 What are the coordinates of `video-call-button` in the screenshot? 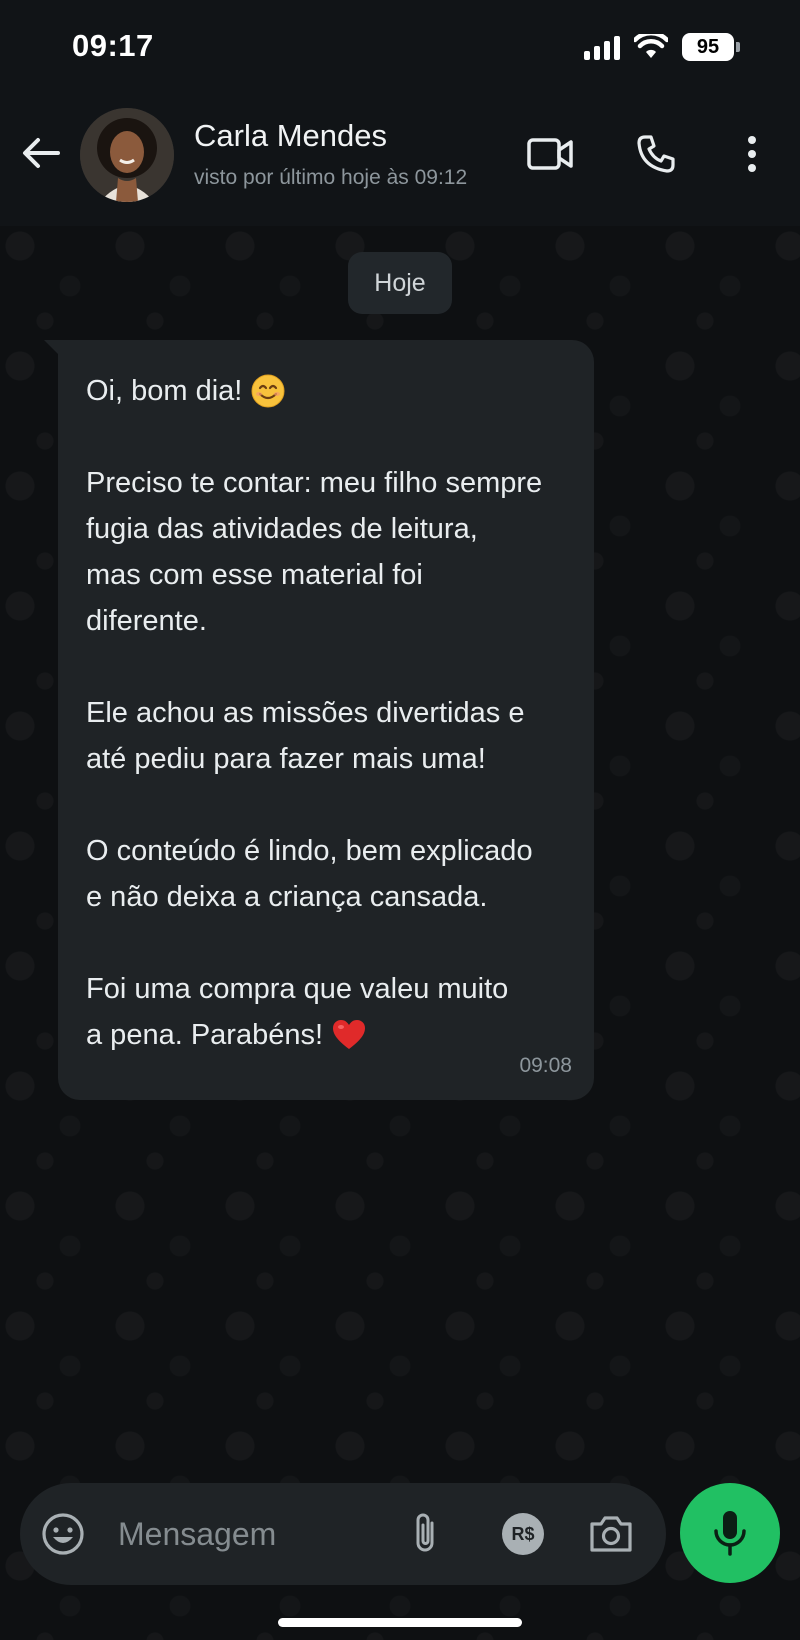 It's located at (550, 154).